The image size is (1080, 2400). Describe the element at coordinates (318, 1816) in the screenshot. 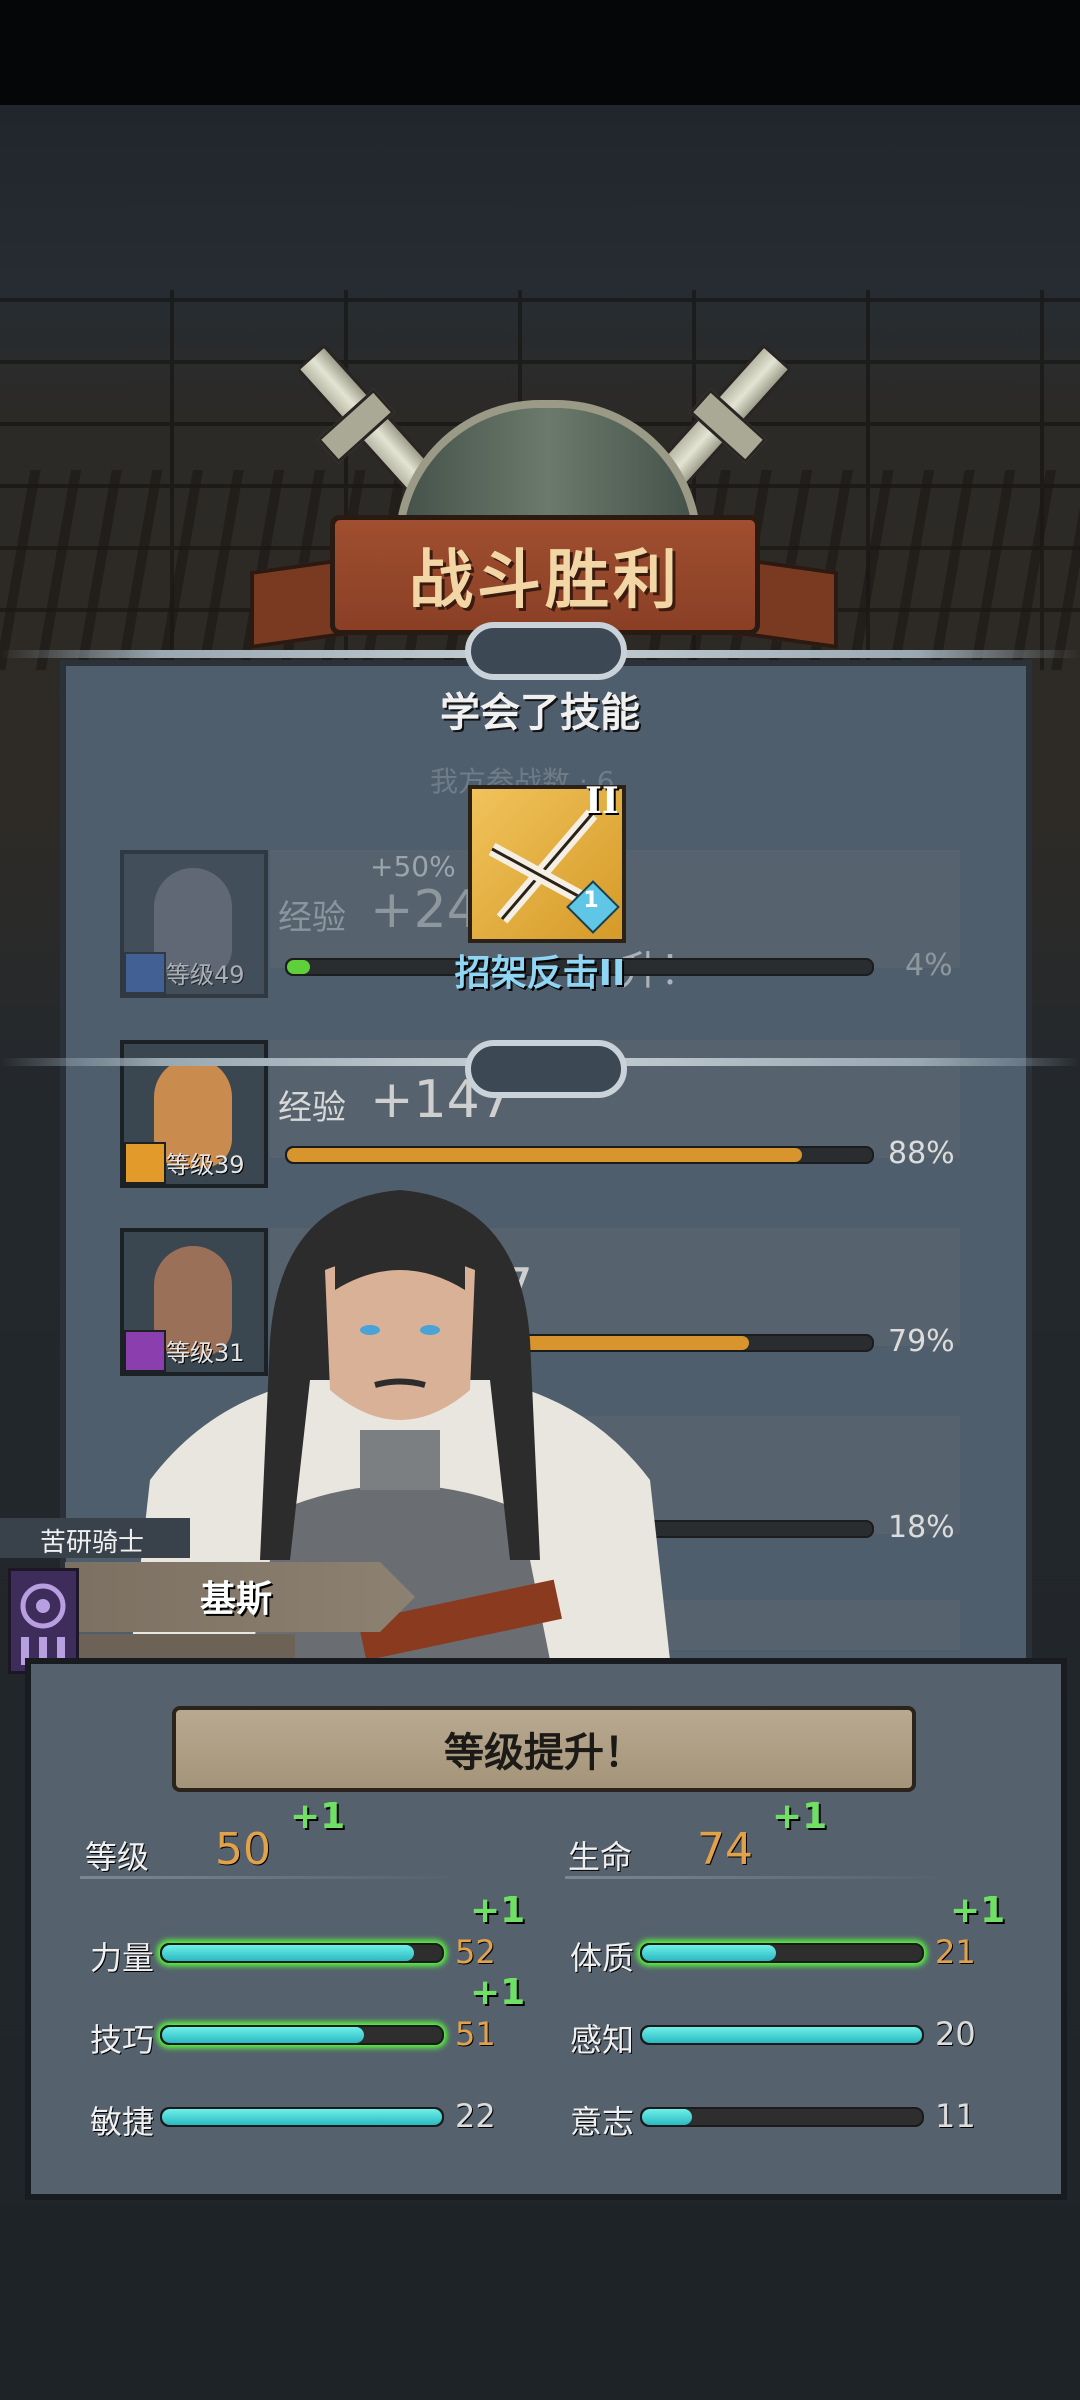

I see `level-plus: +1` at that location.